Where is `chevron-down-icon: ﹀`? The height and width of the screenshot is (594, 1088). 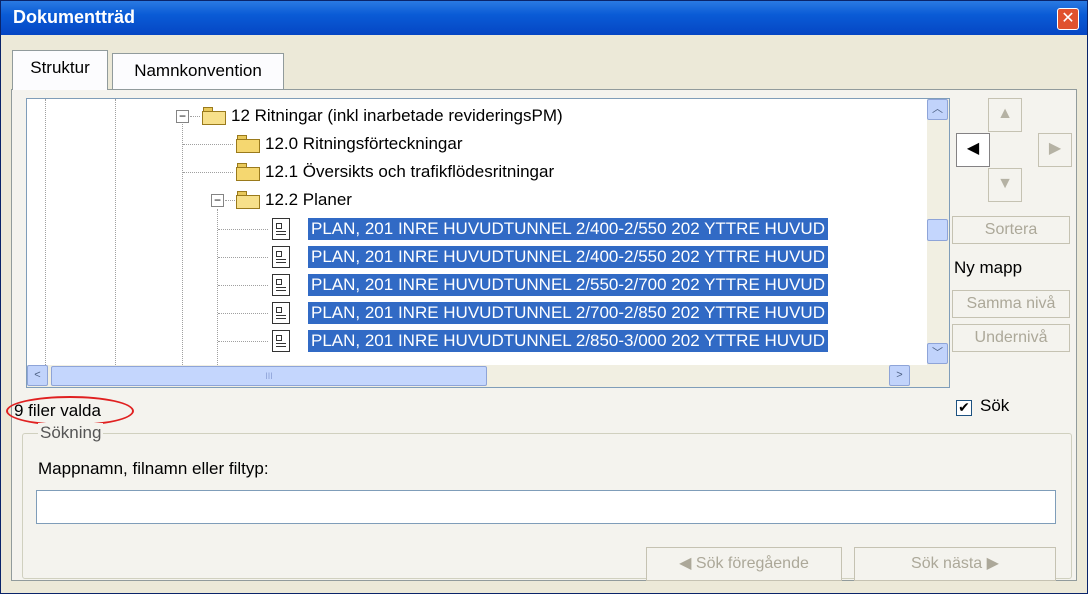 chevron-down-icon: ﹀ is located at coordinates (937, 353).